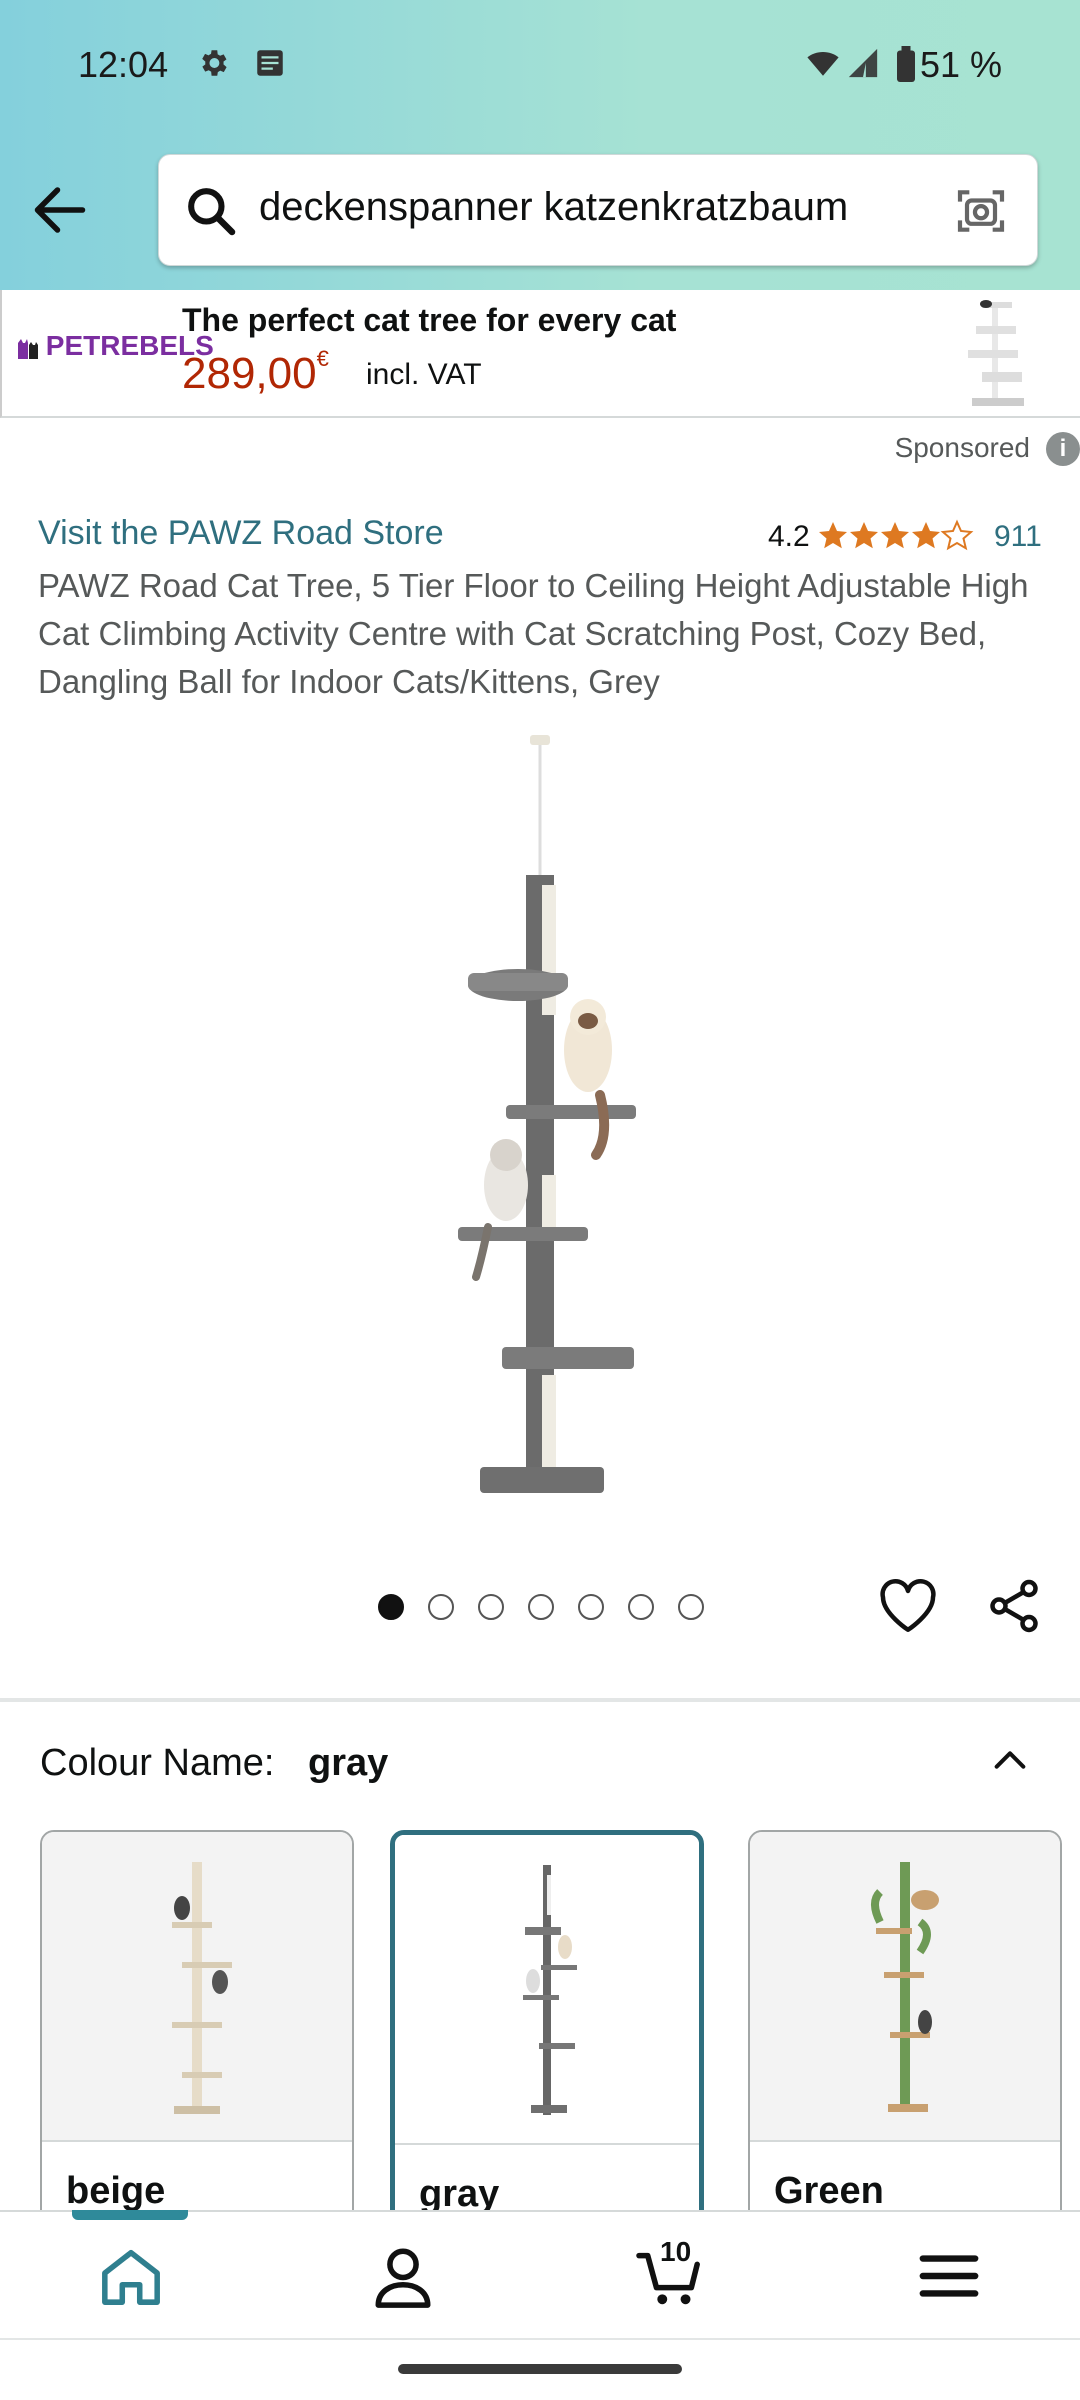 This screenshot has height=2400, width=1080. I want to click on wishlist-heart-icon, so click(908, 1606).